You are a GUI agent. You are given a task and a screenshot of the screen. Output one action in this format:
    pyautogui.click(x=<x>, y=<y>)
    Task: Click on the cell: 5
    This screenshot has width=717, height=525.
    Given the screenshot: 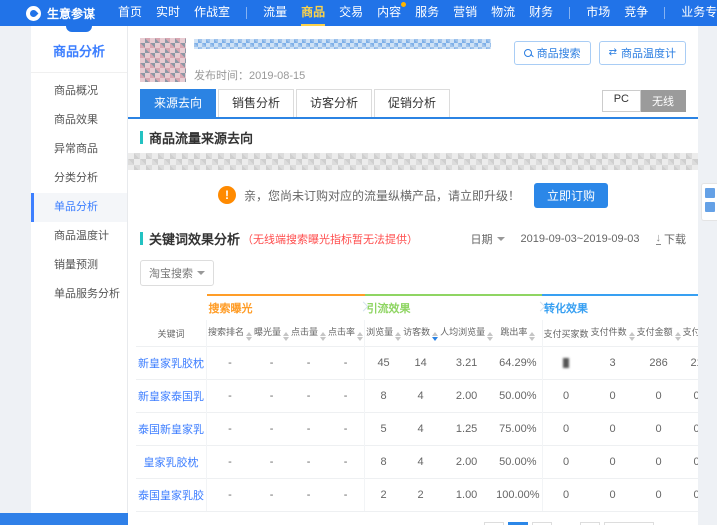 What is the action you would take?
    pyautogui.click(x=383, y=429)
    